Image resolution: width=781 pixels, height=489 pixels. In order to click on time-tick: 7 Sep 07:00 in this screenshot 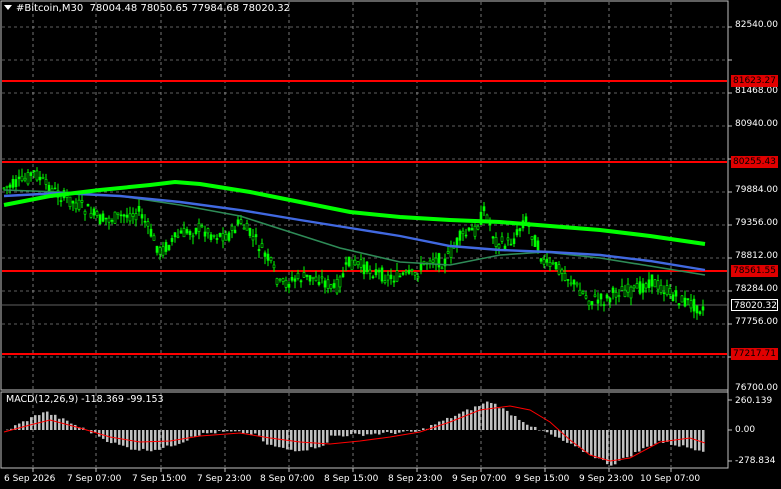, I will do `click(94, 479)`.